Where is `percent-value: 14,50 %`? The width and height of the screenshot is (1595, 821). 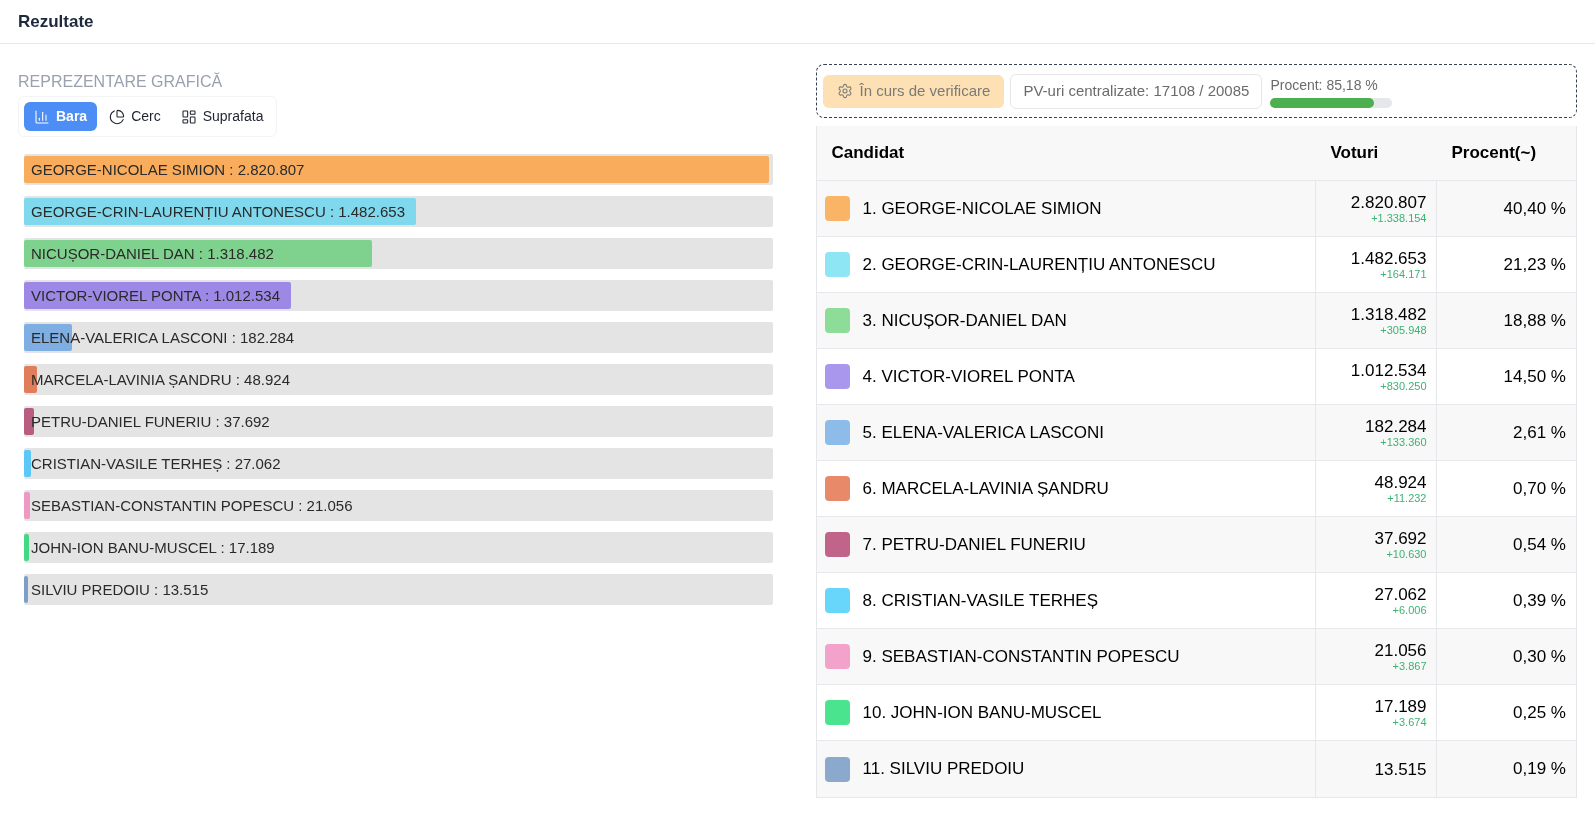
percent-value: 14,50 % is located at coordinates (1534, 376).